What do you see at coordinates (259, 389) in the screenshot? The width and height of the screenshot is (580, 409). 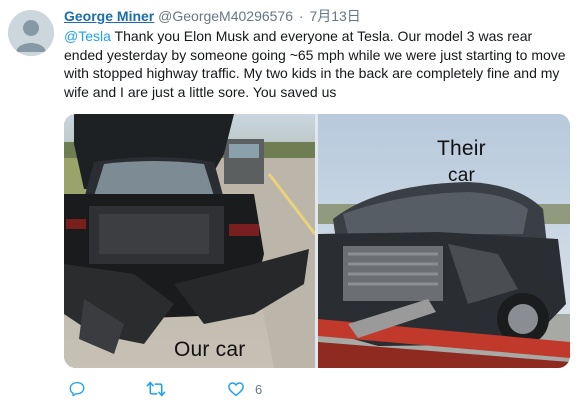 I see `like-count: 6` at bounding box center [259, 389].